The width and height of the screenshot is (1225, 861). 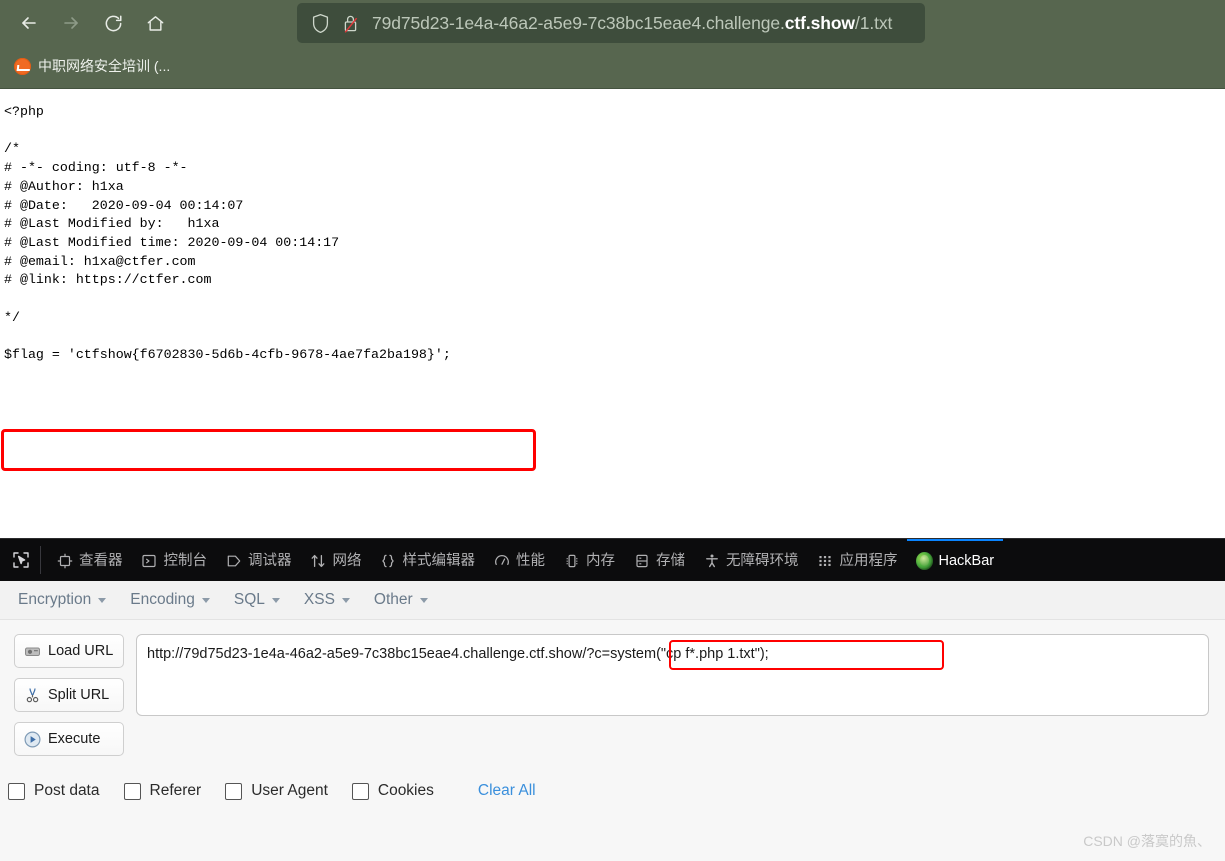 I want to click on menu-other: Other, so click(x=401, y=600).